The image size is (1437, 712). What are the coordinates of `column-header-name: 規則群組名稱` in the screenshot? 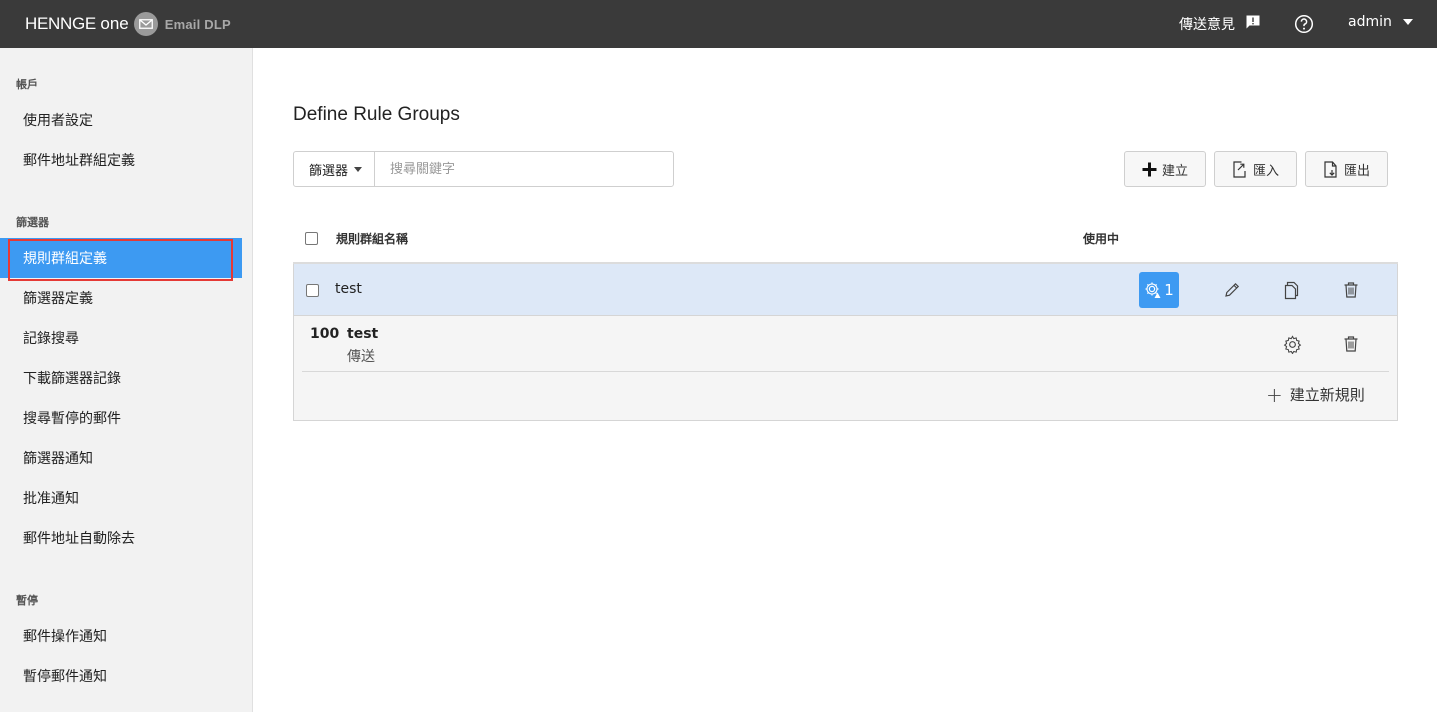 It's located at (372, 239).